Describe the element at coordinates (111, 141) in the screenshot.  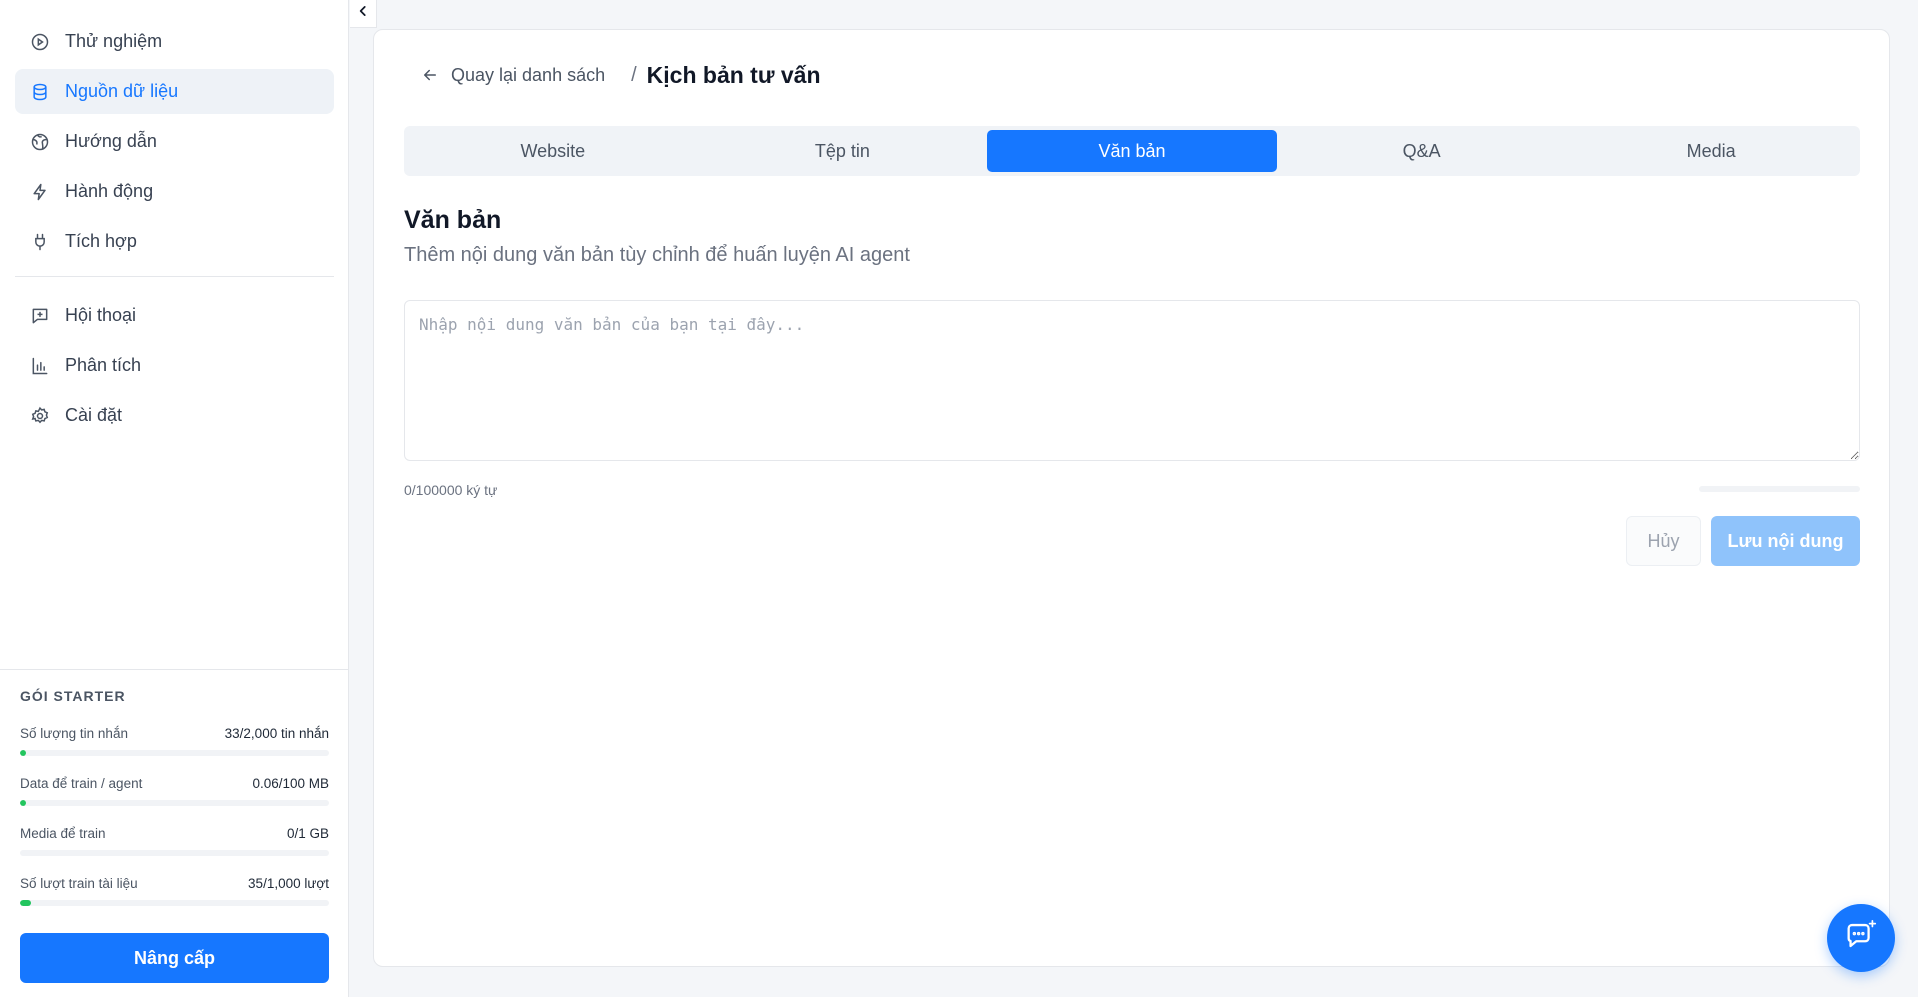
I see `sidebar-item-label: Hướng dẫn` at that location.